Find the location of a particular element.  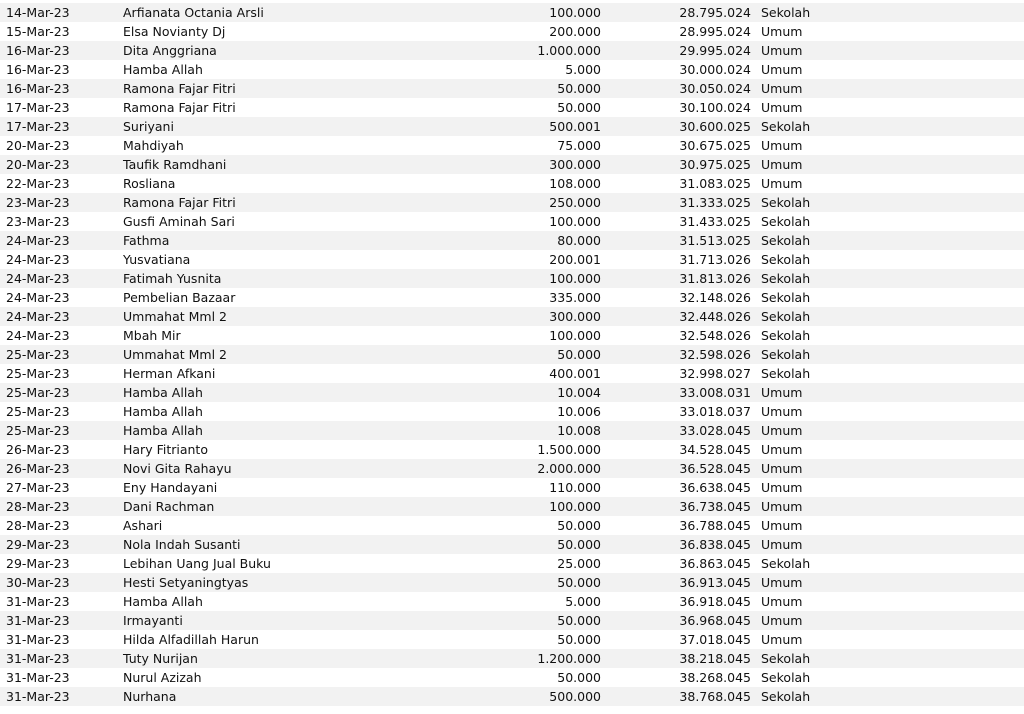

row-amount: 110.000 is located at coordinates (575, 487).